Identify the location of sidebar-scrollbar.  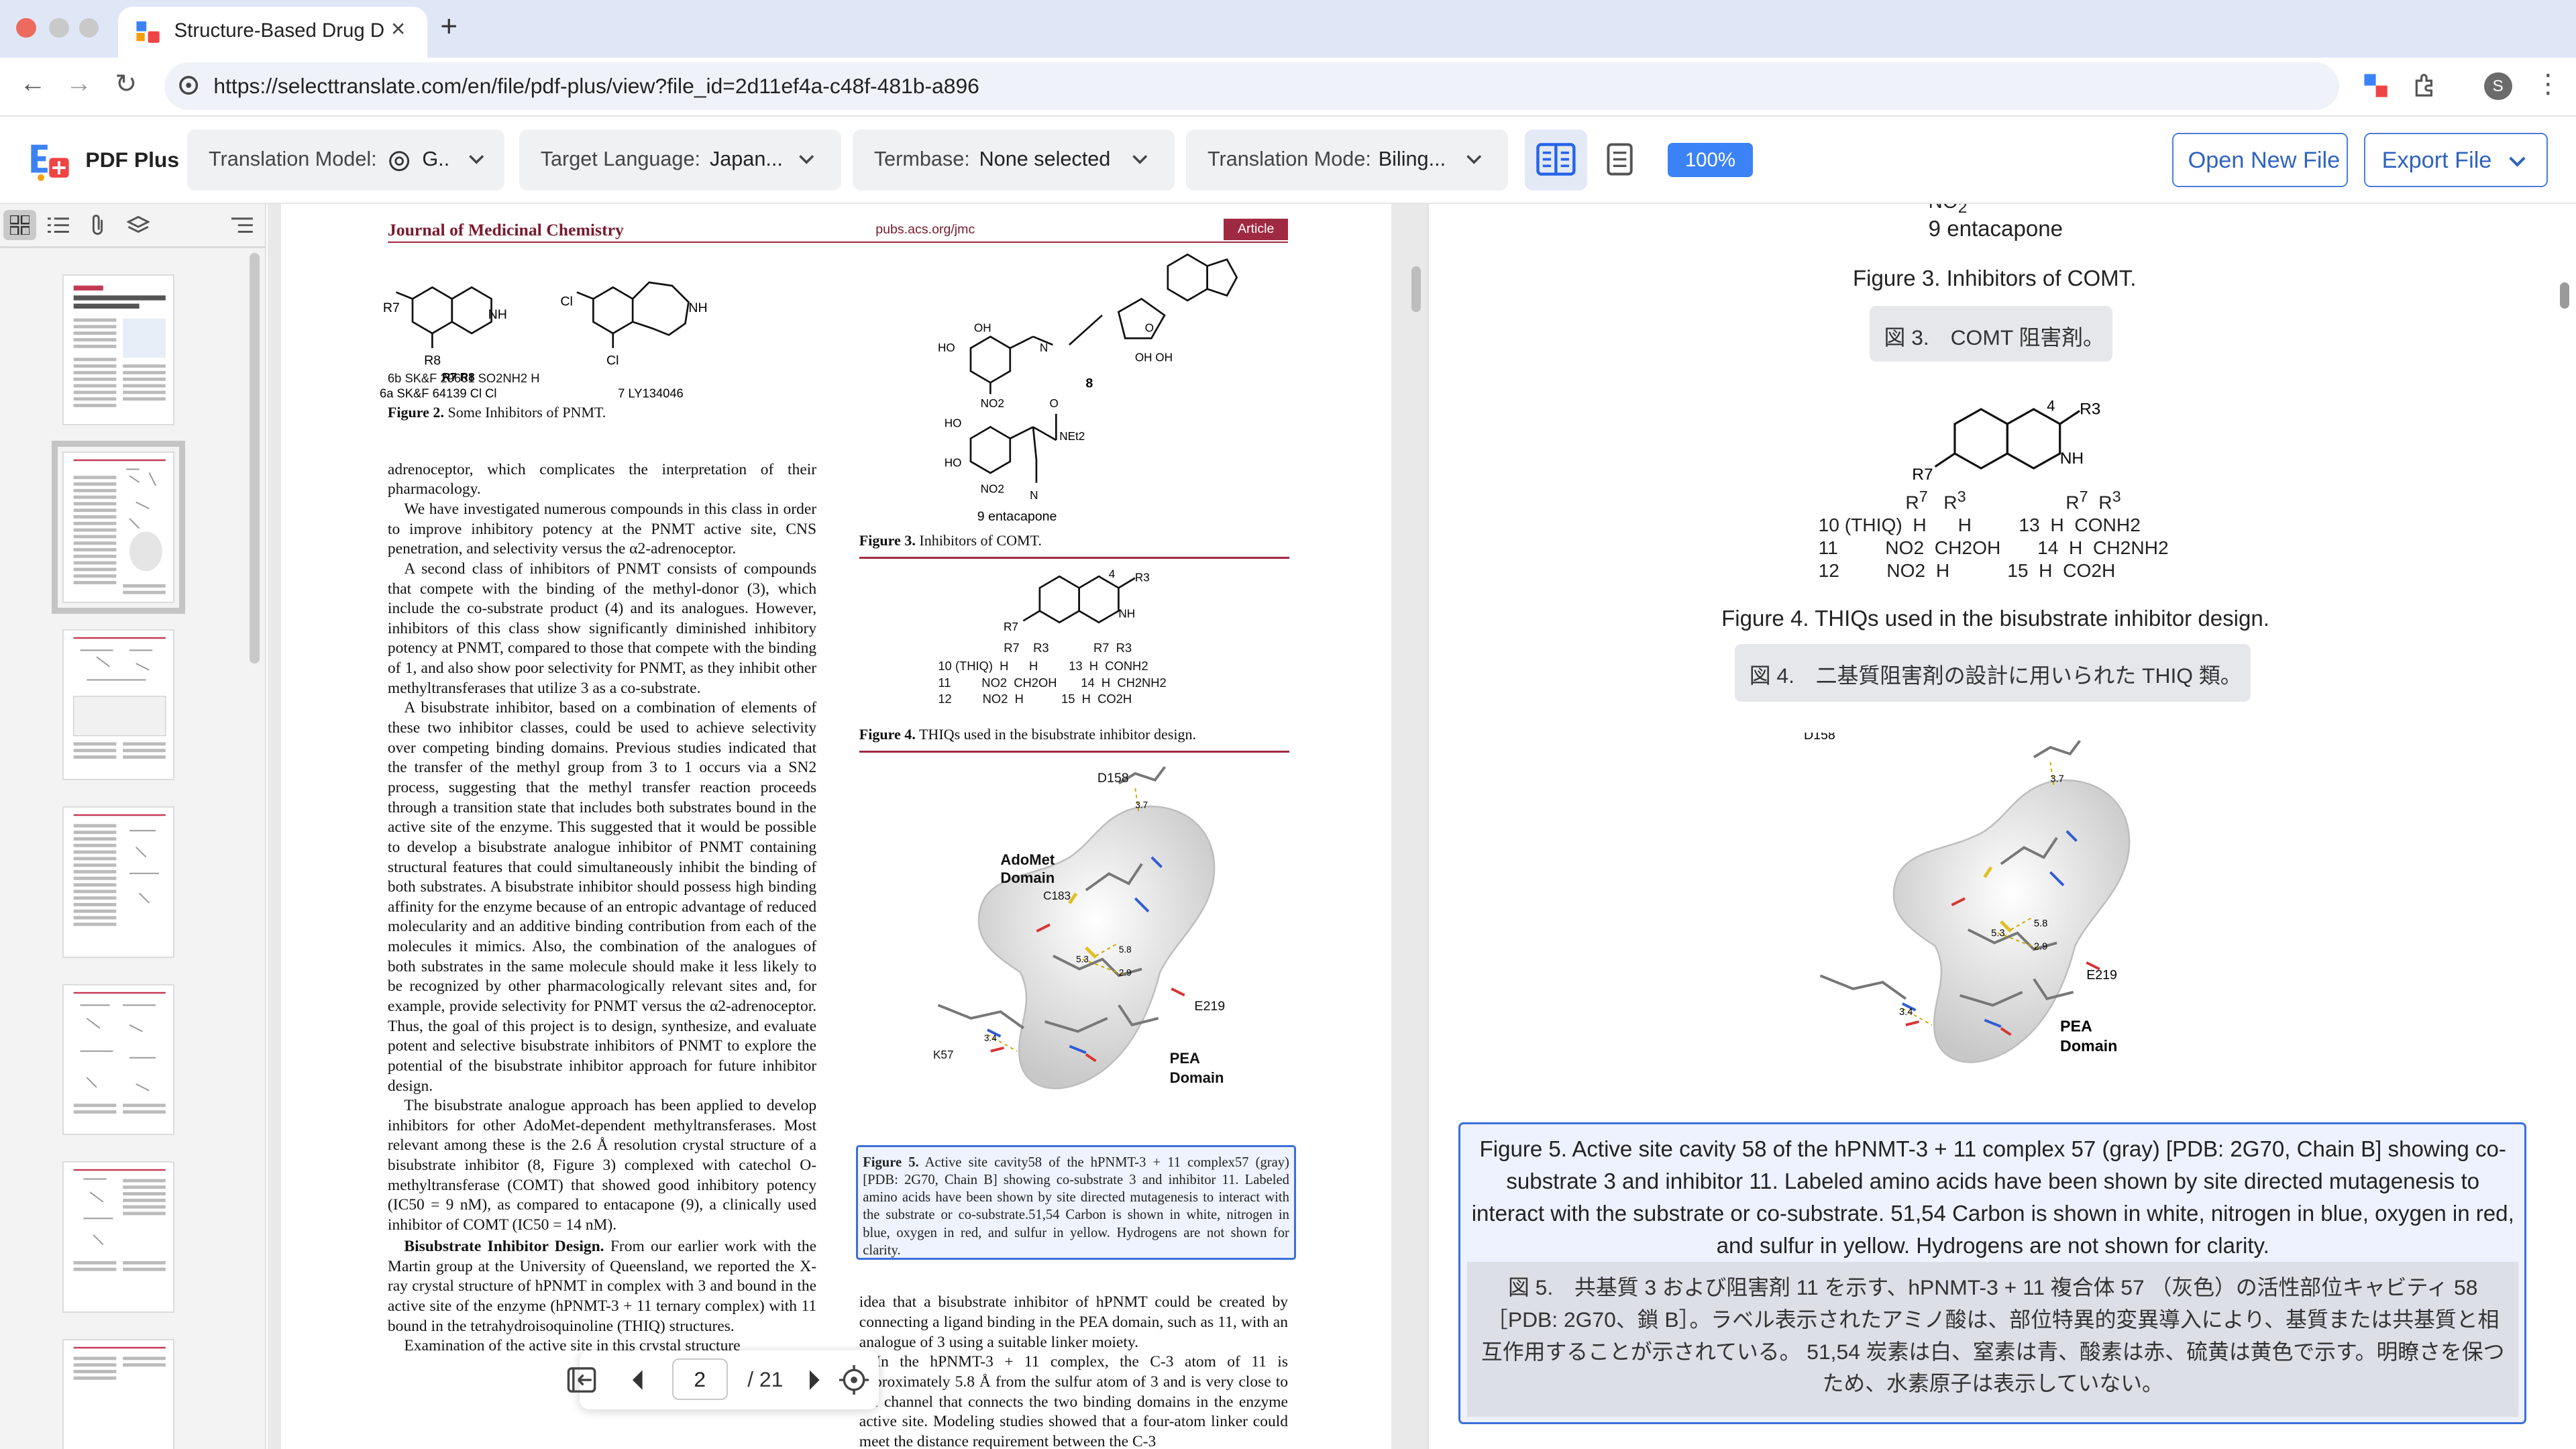
(255, 458).